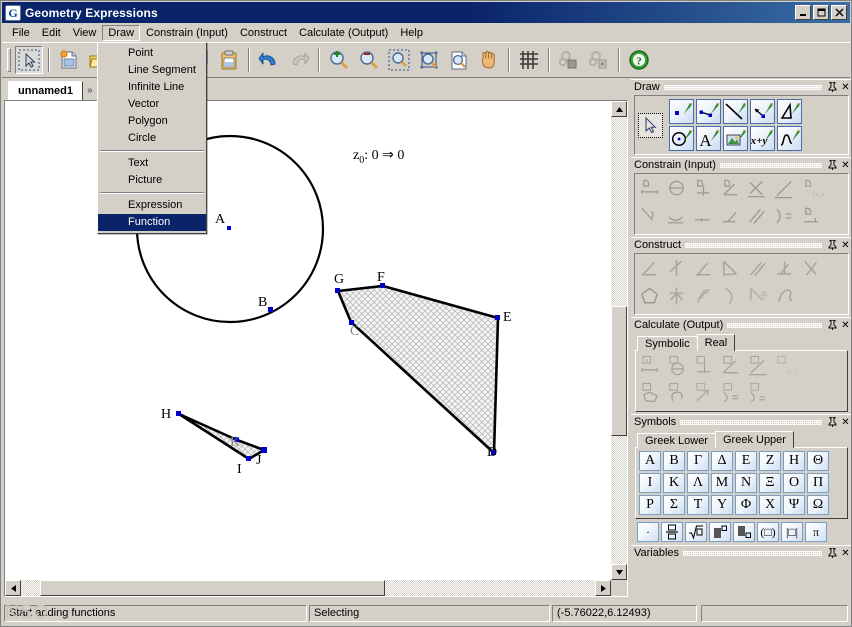  What do you see at coordinates (821, 12) in the screenshot?
I see `maximize-button` at bounding box center [821, 12].